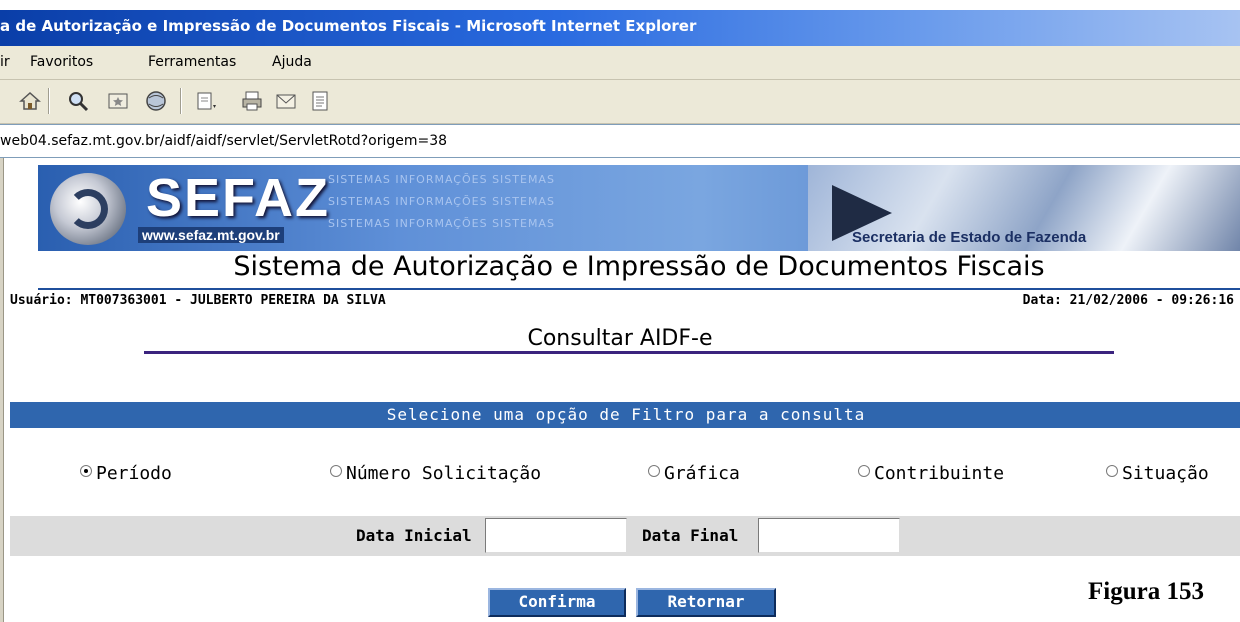 Image resolution: width=1240 pixels, height=622 pixels. Describe the element at coordinates (939, 473) in the screenshot. I see `option-label: Contribuinte` at that location.